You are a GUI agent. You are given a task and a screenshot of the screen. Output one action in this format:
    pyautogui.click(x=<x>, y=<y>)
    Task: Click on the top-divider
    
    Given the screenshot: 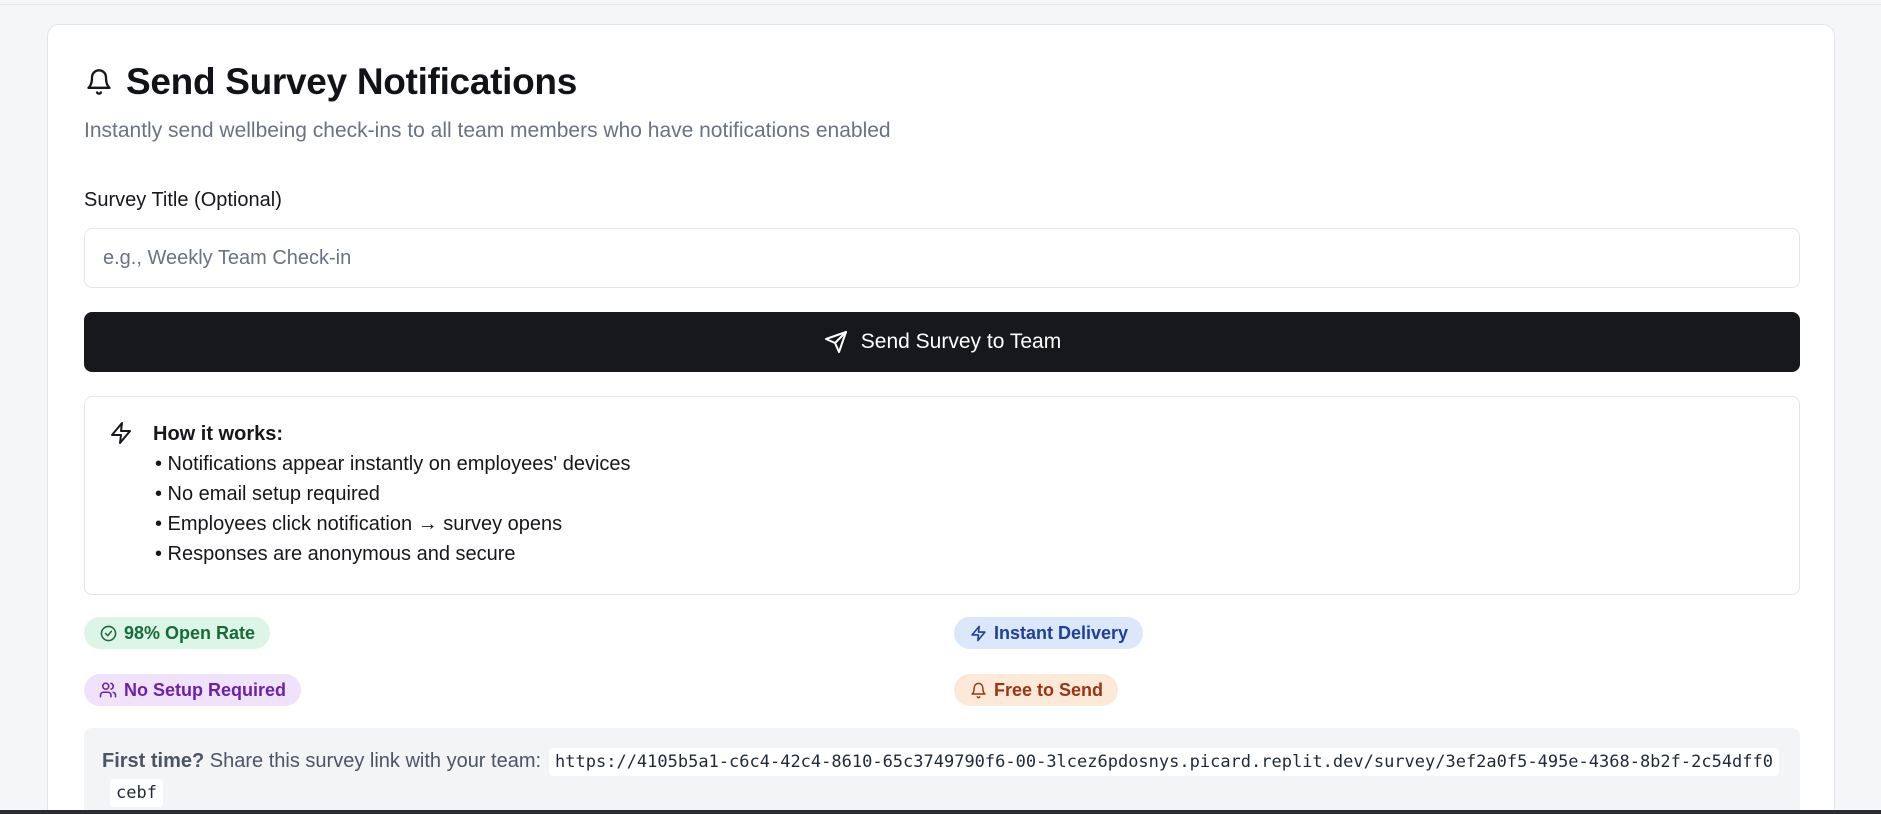 What is the action you would take?
    pyautogui.click(x=940, y=2)
    